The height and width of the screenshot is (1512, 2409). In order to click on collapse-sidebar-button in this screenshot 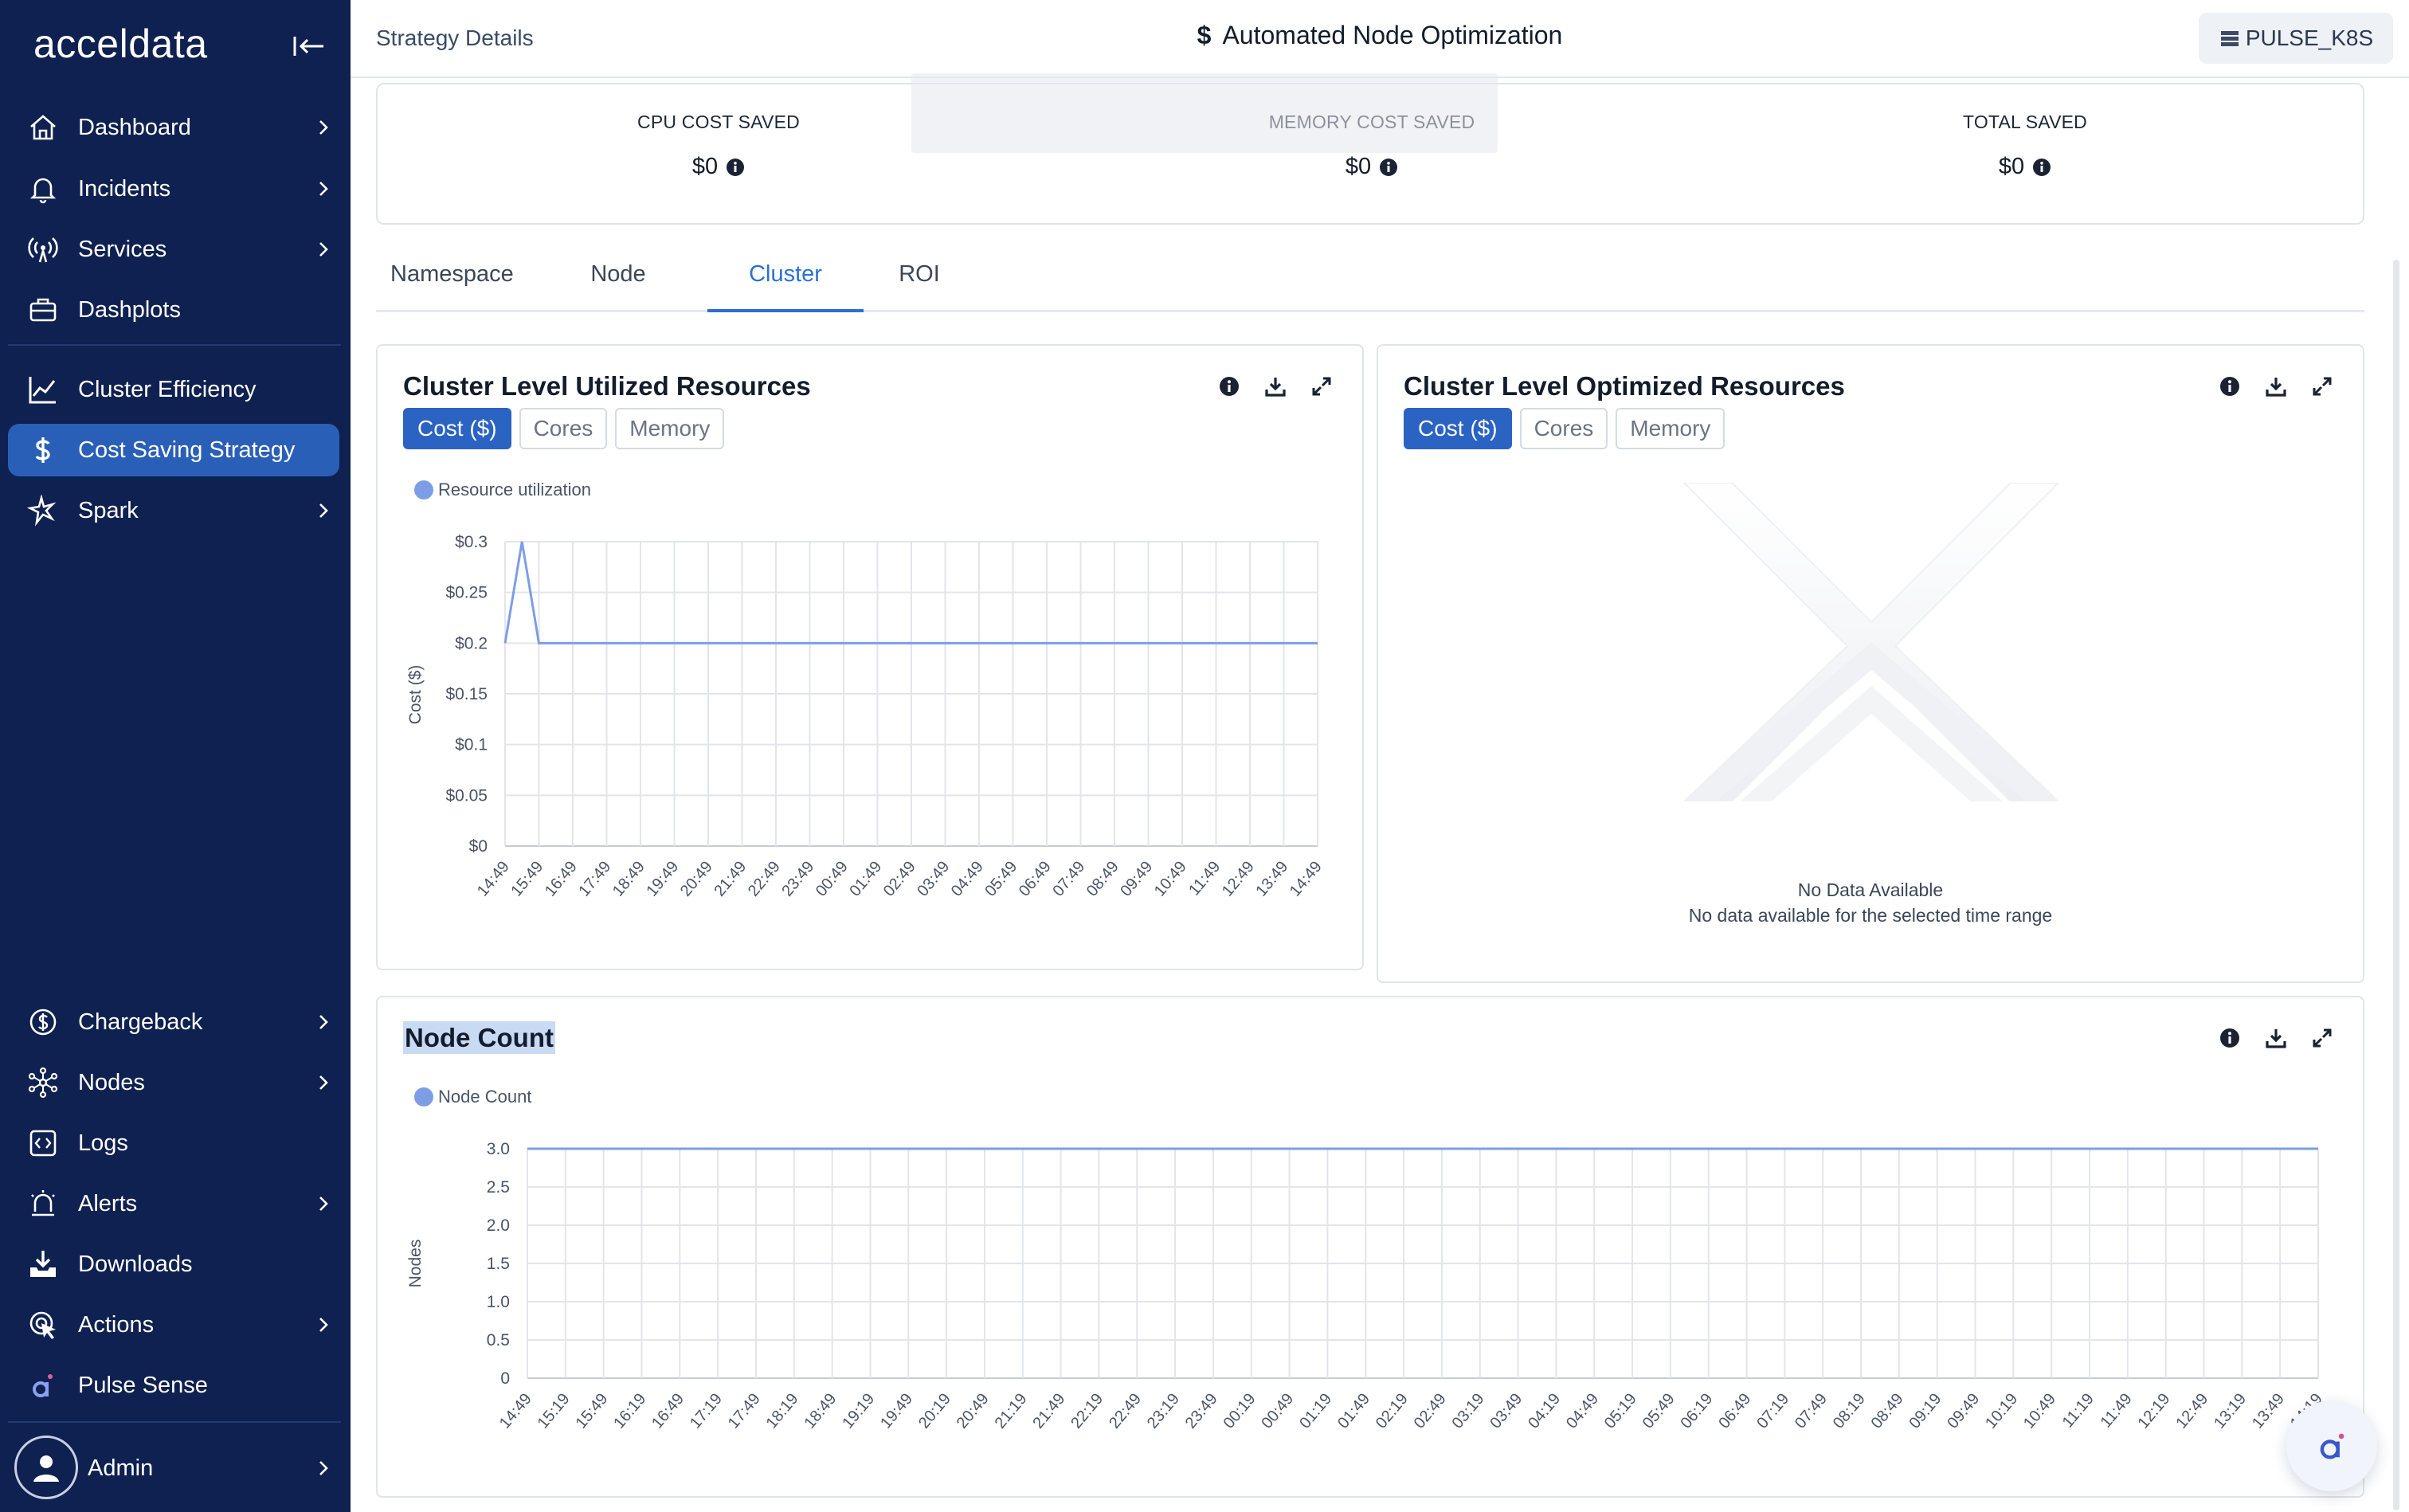, I will do `click(309, 46)`.